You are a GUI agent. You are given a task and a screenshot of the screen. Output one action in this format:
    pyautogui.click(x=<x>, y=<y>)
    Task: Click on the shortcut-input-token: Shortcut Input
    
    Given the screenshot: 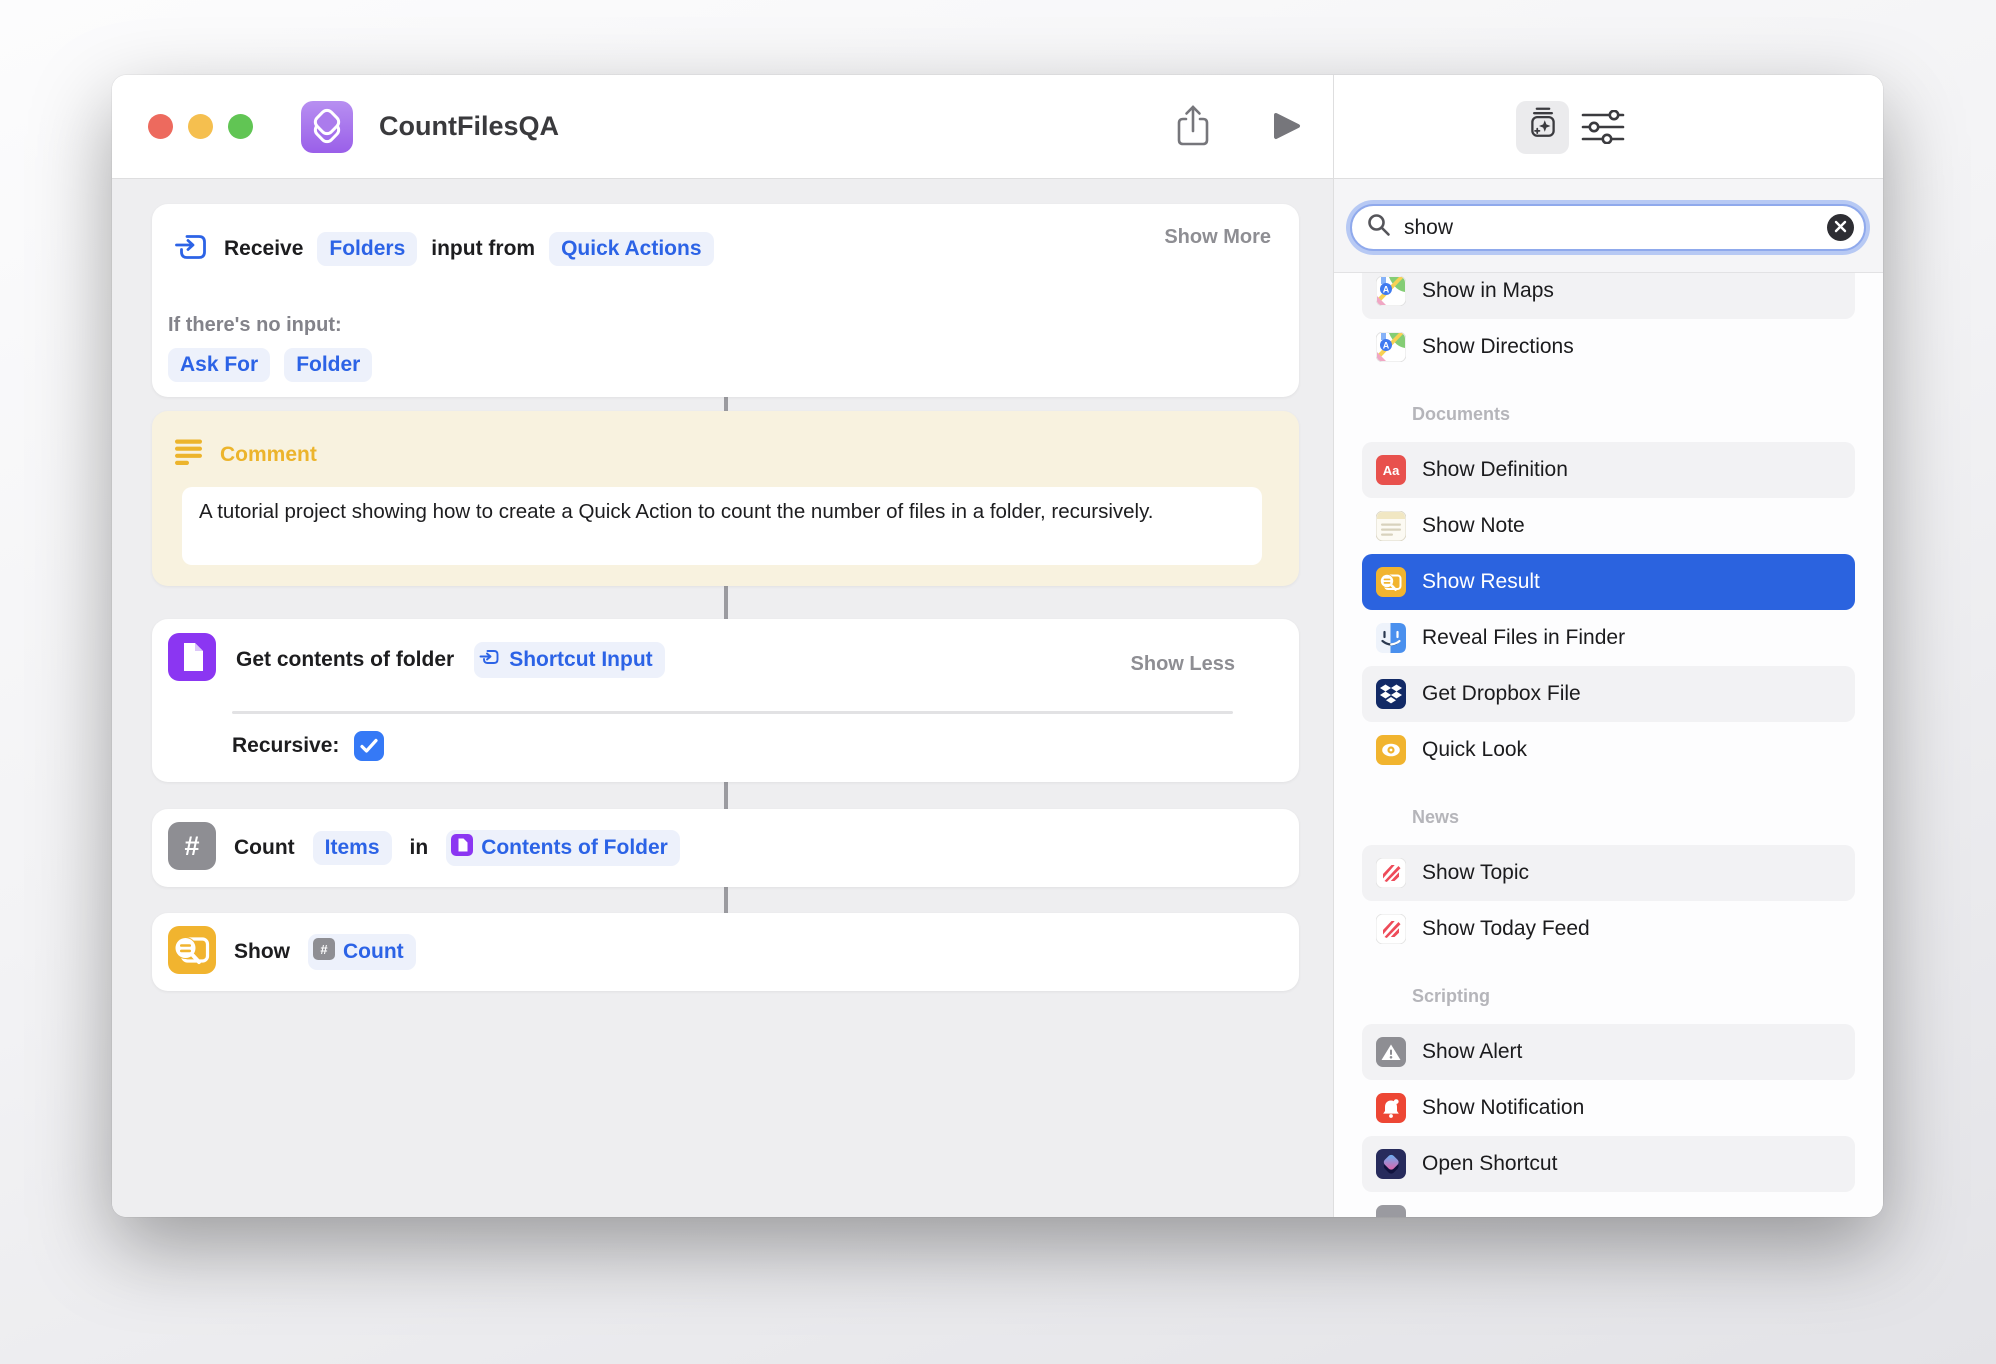 What is the action you would take?
    pyautogui.click(x=569, y=659)
    